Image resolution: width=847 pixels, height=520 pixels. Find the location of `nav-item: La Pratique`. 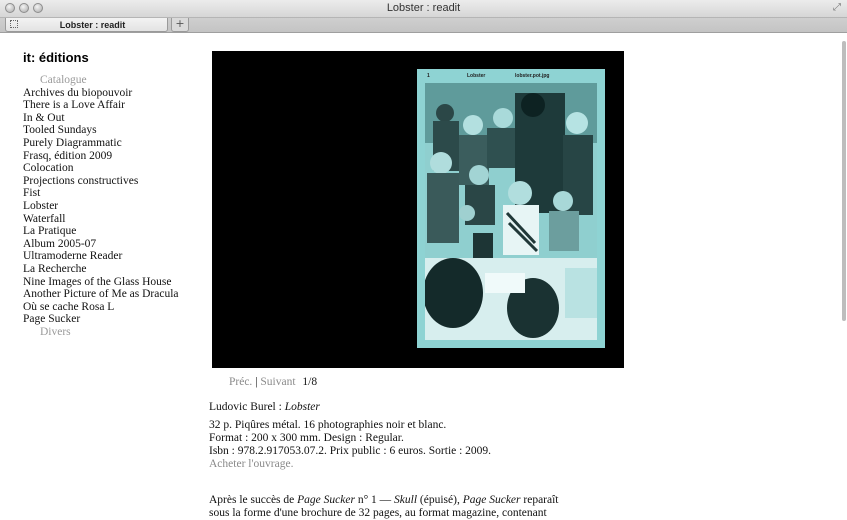

nav-item: La Pratique is located at coordinates (101, 231).